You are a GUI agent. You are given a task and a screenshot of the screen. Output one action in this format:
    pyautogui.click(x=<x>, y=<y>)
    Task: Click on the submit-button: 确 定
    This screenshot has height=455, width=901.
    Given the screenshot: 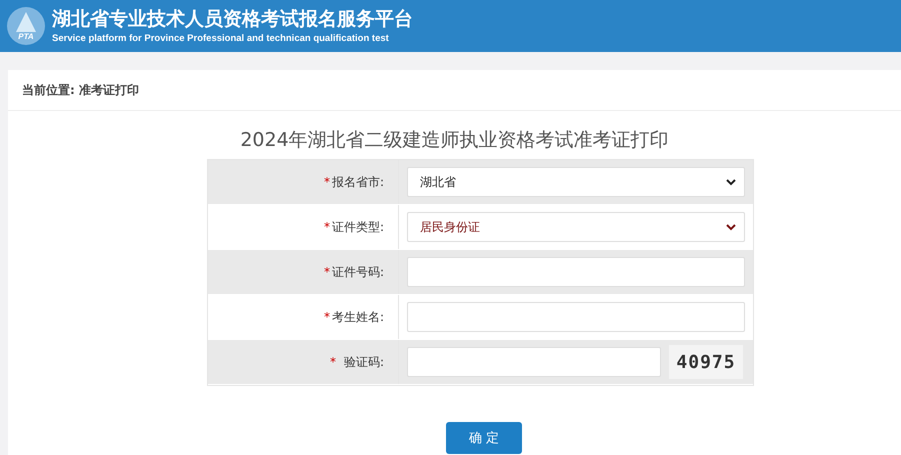 What is the action you would take?
    pyautogui.click(x=484, y=438)
    